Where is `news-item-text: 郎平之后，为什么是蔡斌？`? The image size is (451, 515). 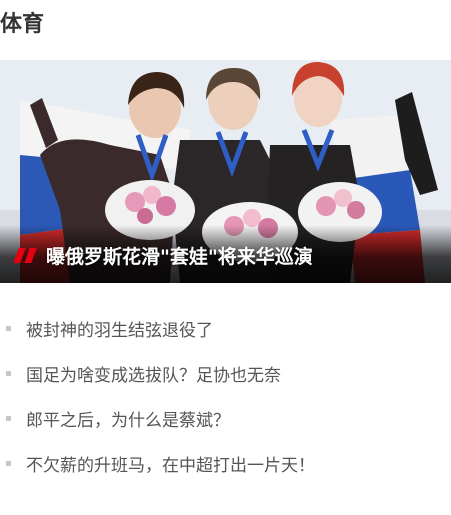 news-item-text: 郎平之后，为什么是蔡斌？ is located at coordinates (128, 418).